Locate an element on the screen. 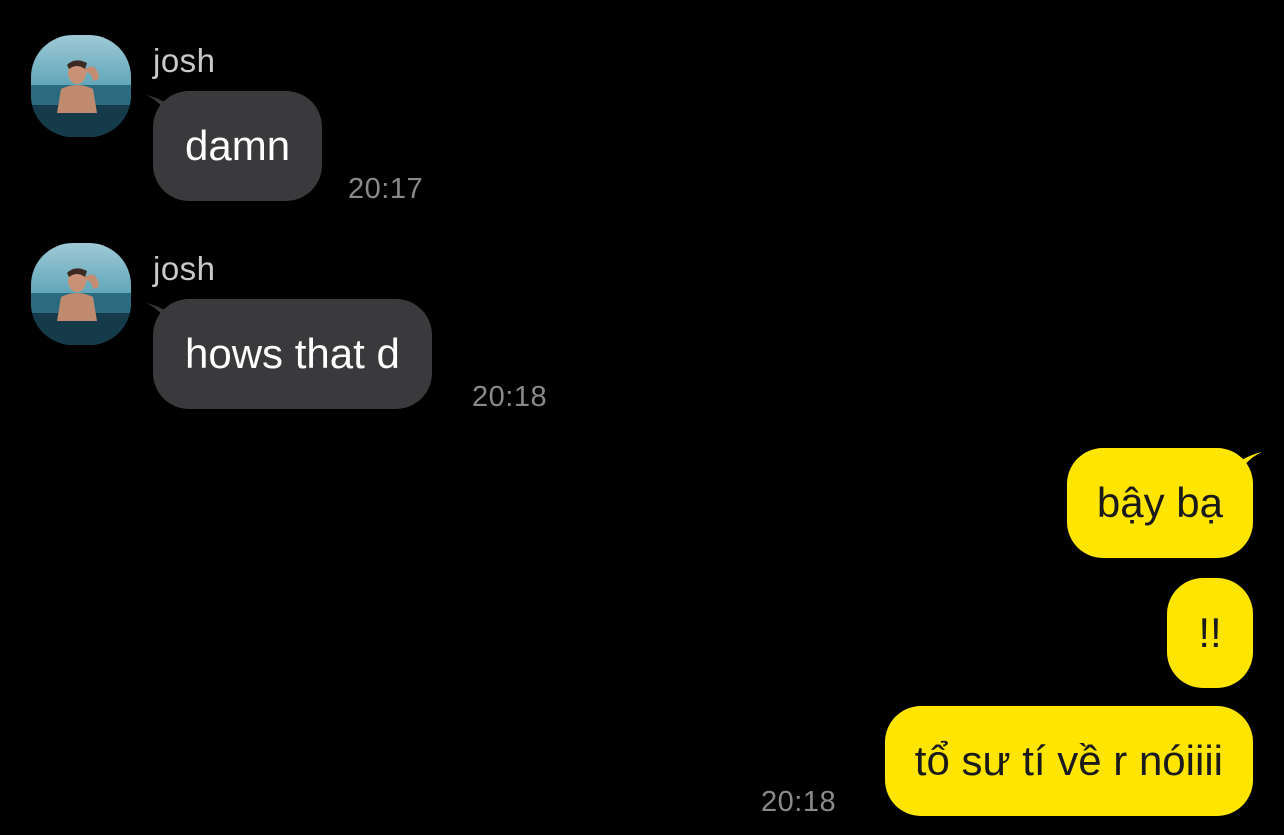 The height and width of the screenshot is (835, 1284). message-text: !! is located at coordinates (1210, 632).